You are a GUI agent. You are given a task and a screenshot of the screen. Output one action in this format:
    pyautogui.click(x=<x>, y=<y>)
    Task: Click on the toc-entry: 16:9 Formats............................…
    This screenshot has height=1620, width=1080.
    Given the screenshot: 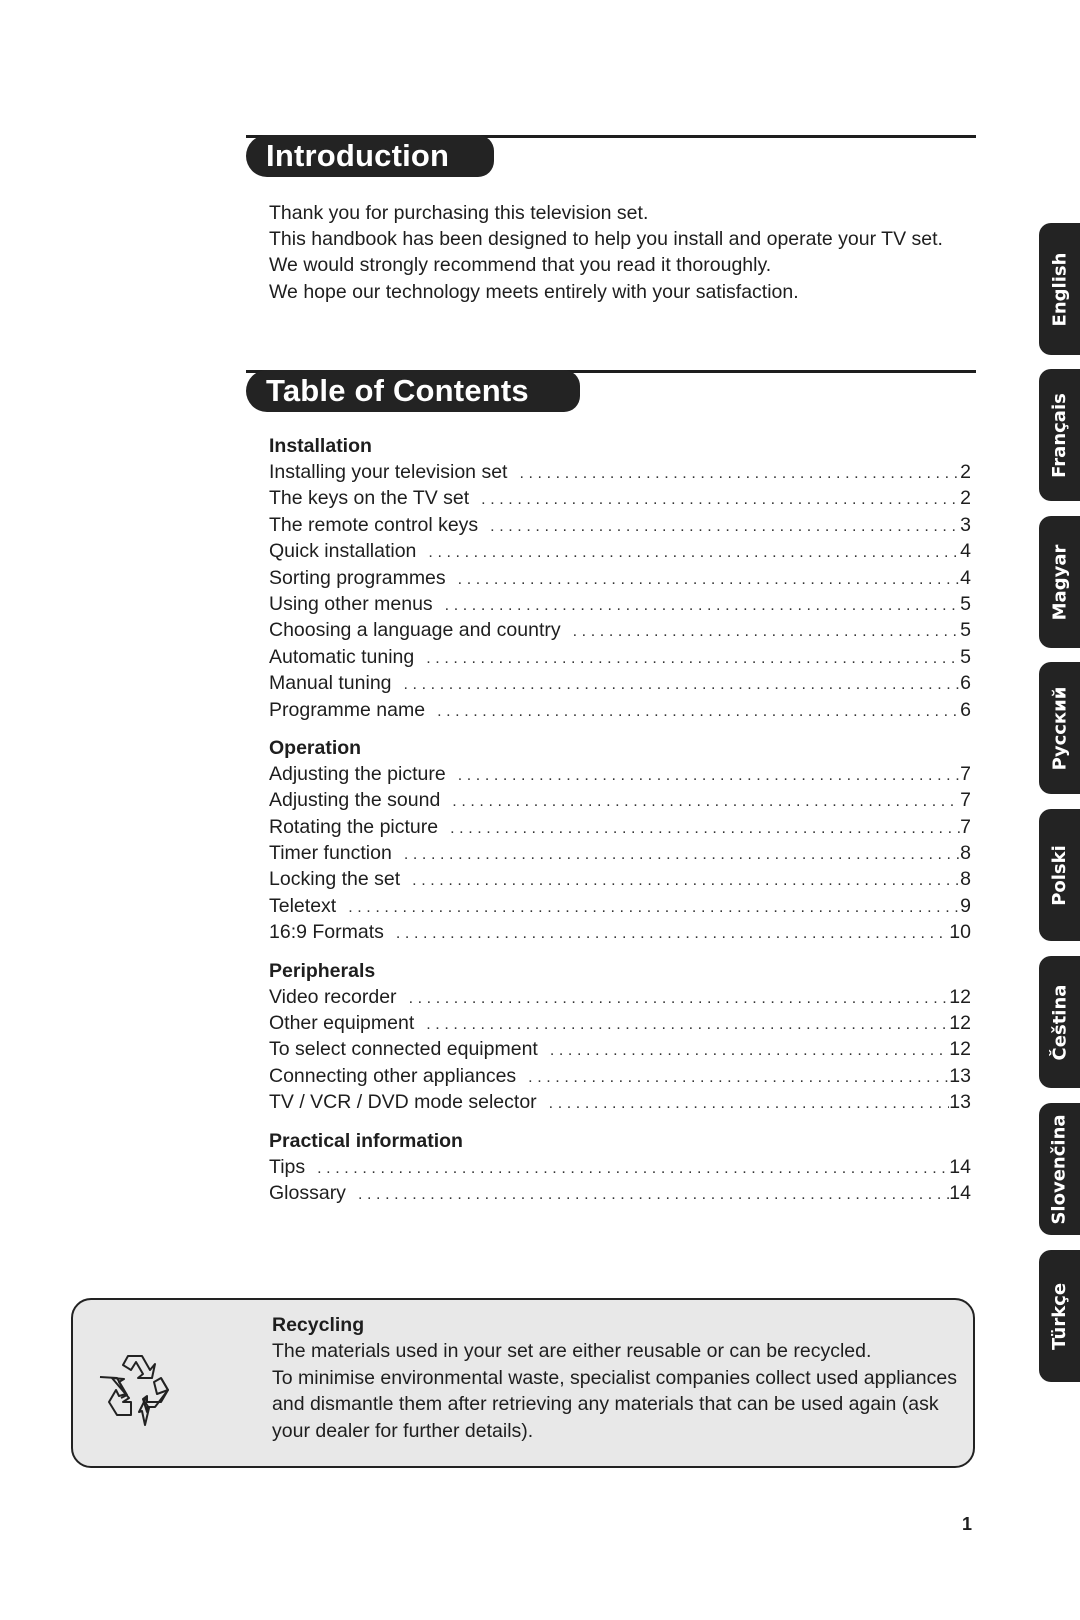 What is the action you would take?
    pyautogui.click(x=620, y=932)
    